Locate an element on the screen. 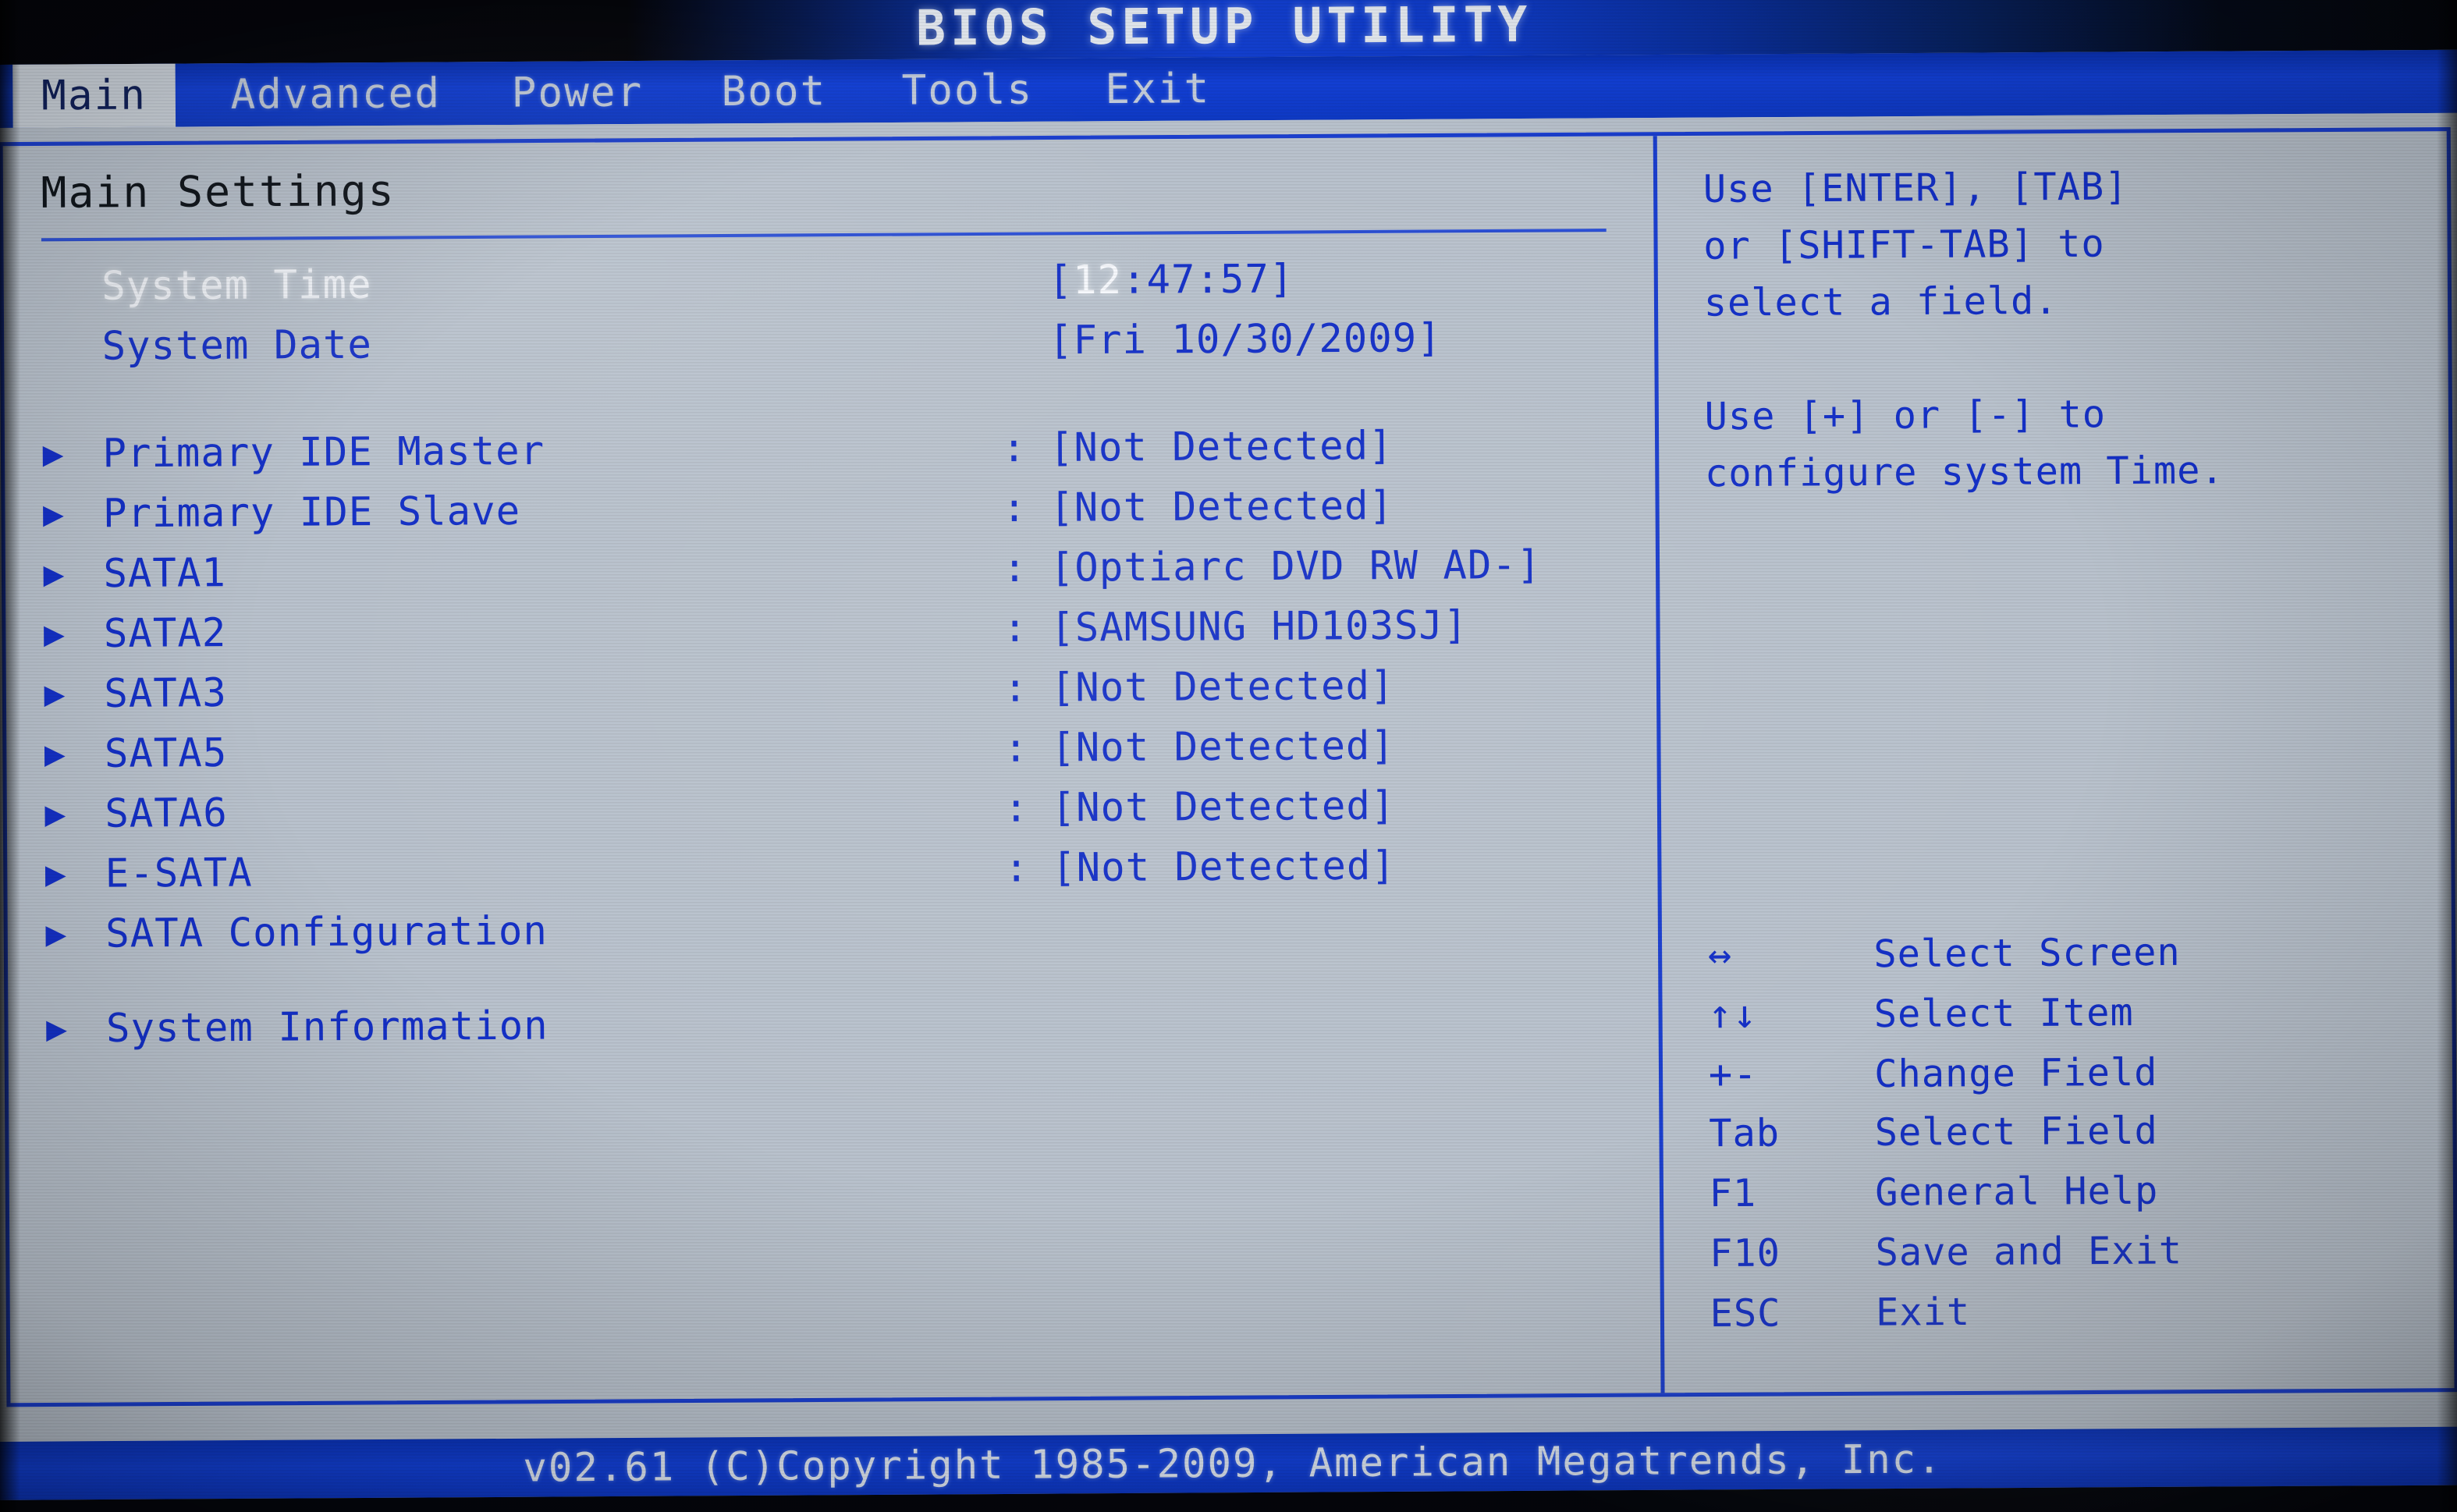  system-time-value: [12:47:57] is located at coordinates (1171, 279).